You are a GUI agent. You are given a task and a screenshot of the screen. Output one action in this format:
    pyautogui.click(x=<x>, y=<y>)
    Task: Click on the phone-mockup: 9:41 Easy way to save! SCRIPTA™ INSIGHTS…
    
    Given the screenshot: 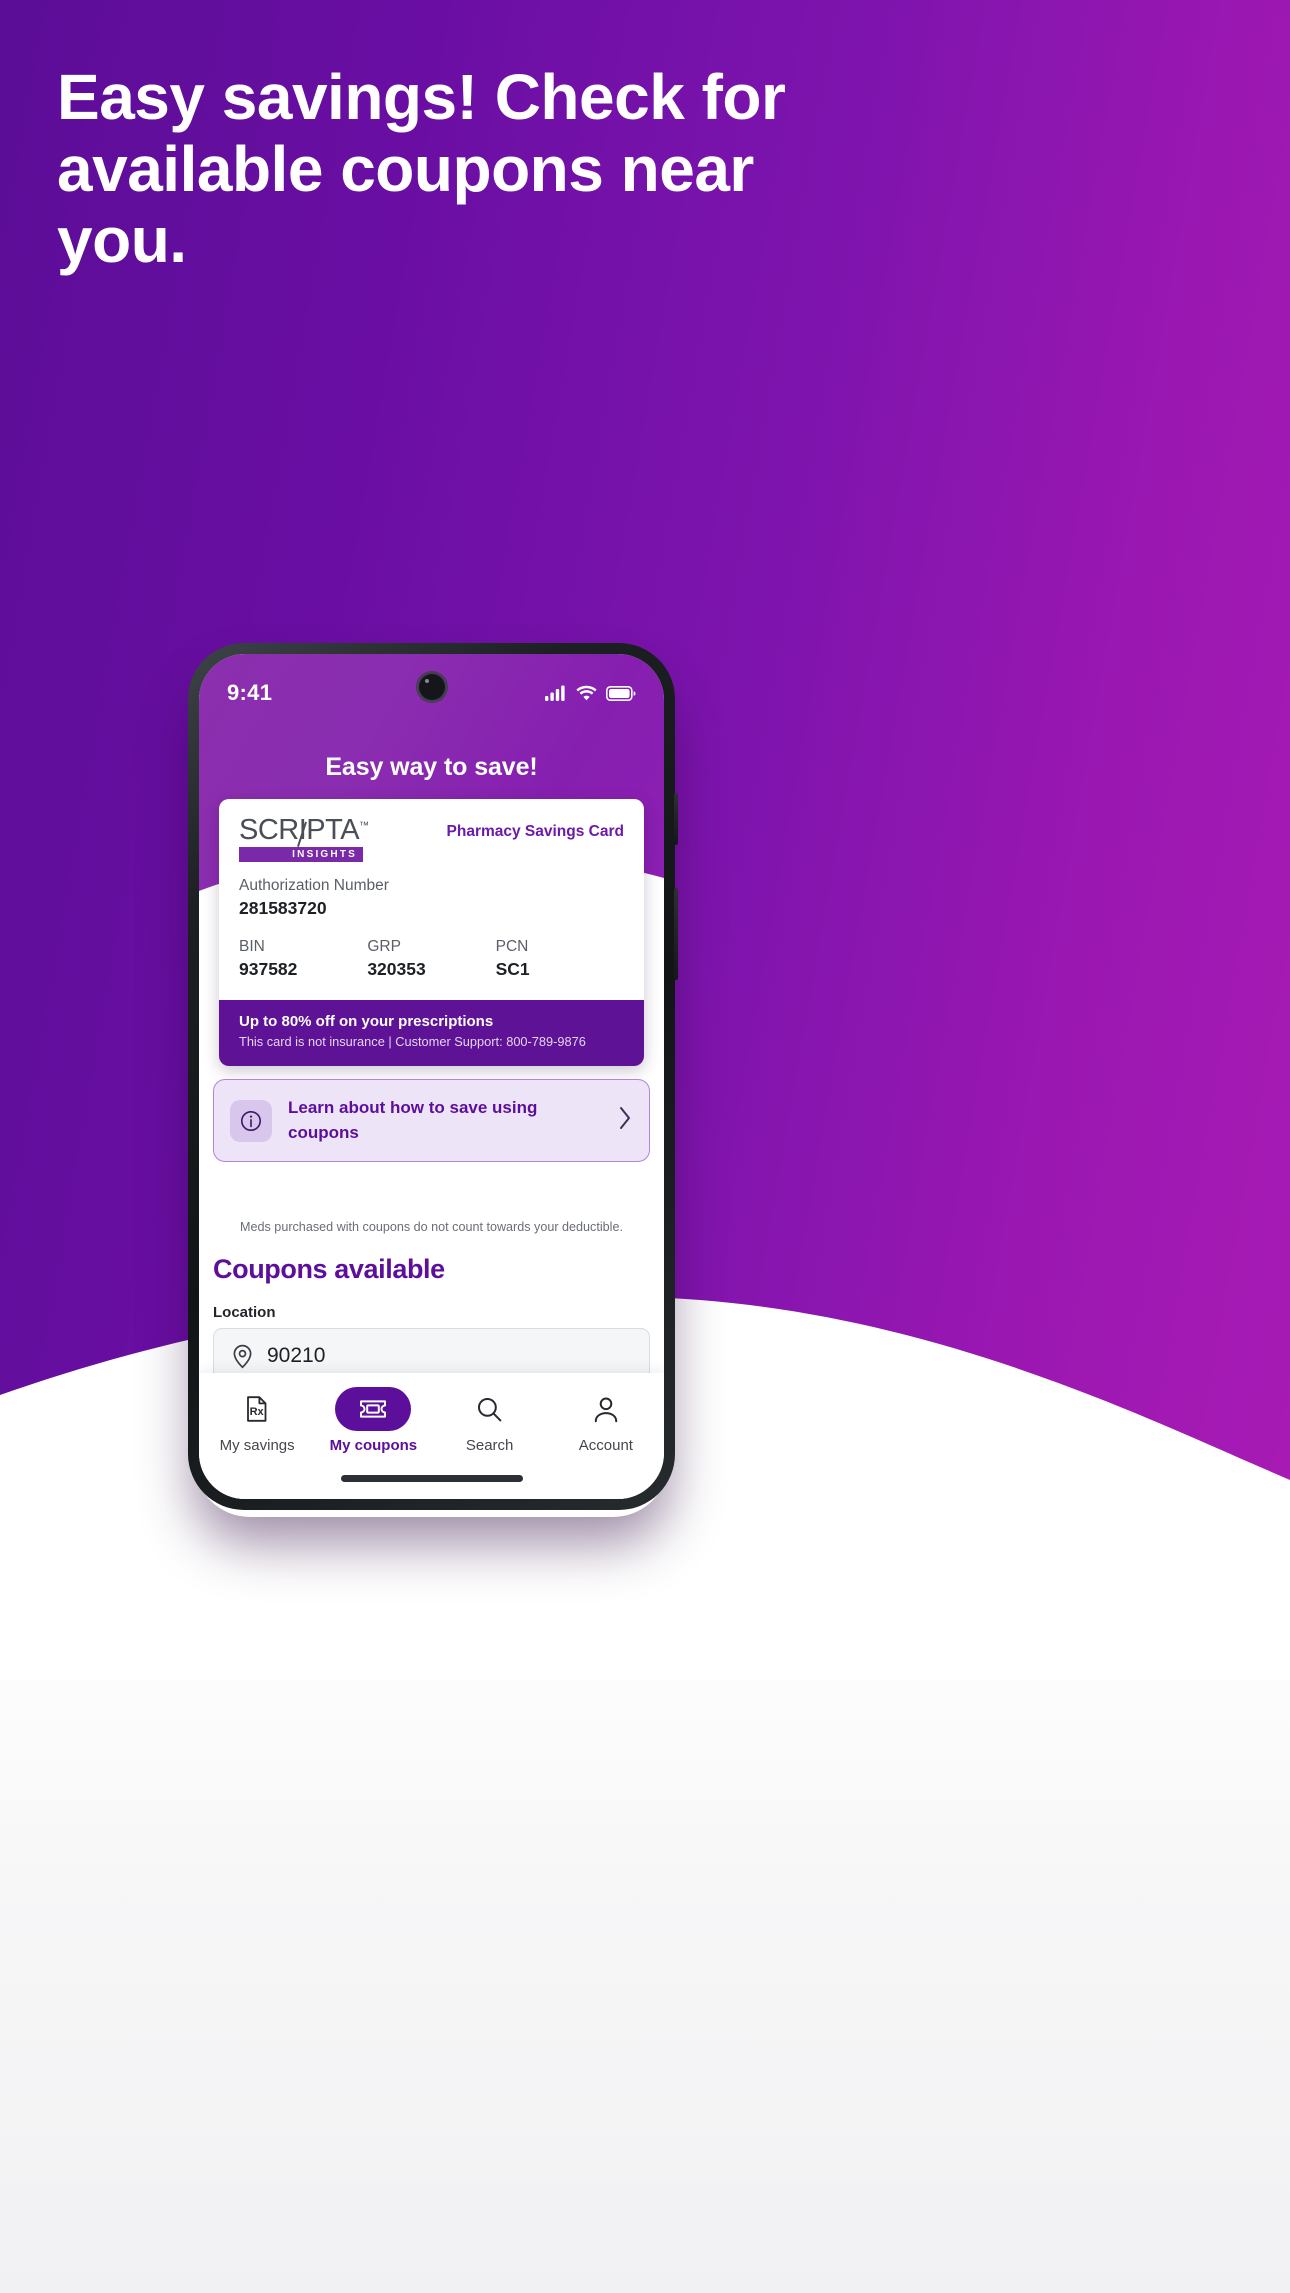 What is the action you would take?
    pyautogui.click(x=433, y=1076)
    